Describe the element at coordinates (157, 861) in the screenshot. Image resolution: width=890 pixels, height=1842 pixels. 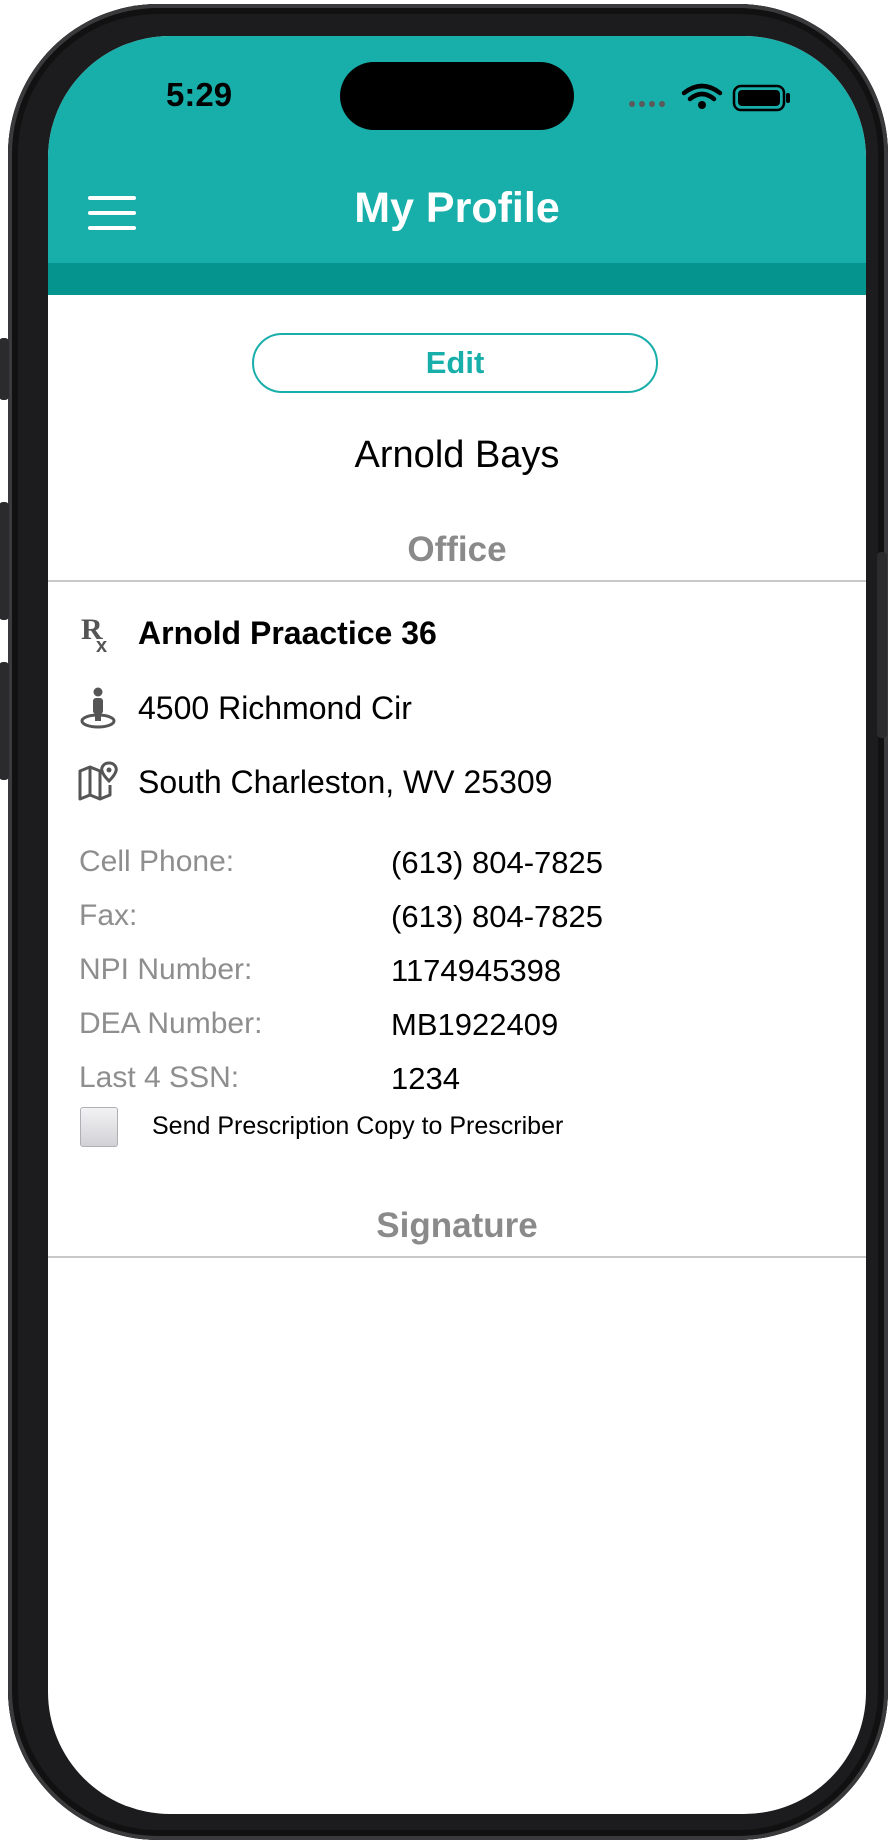
I see `cell-phone-label: Cell Phone:` at that location.